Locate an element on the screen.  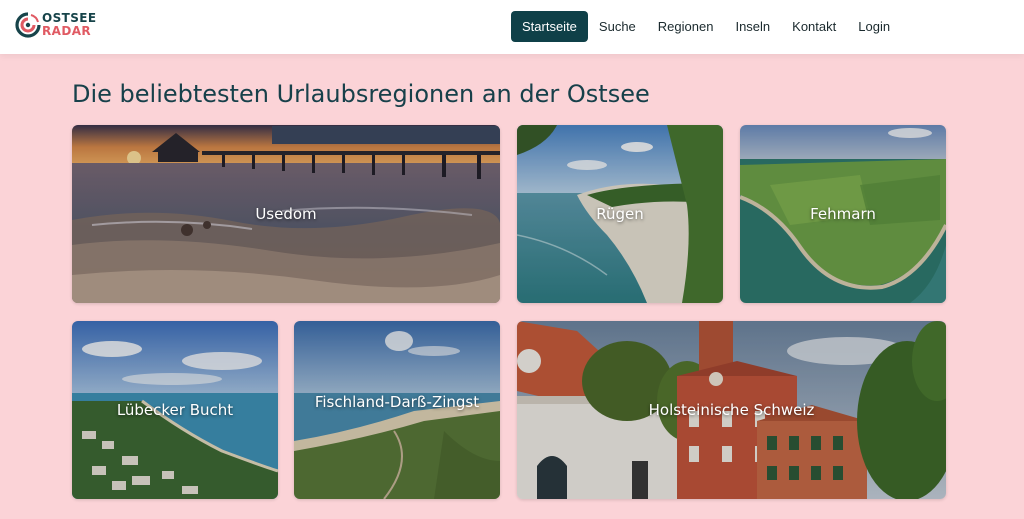
region-card-fehmarn: Fehmarn is located at coordinates (843, 214).